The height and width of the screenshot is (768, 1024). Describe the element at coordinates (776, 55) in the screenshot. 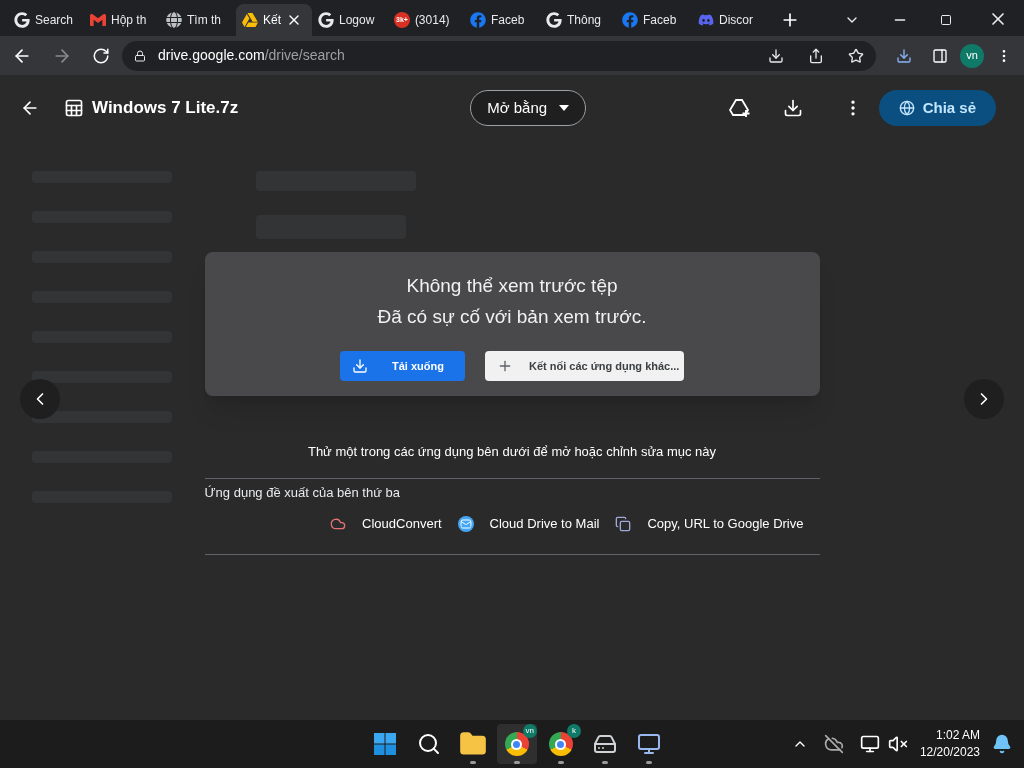

I see `install-icon` at that location.